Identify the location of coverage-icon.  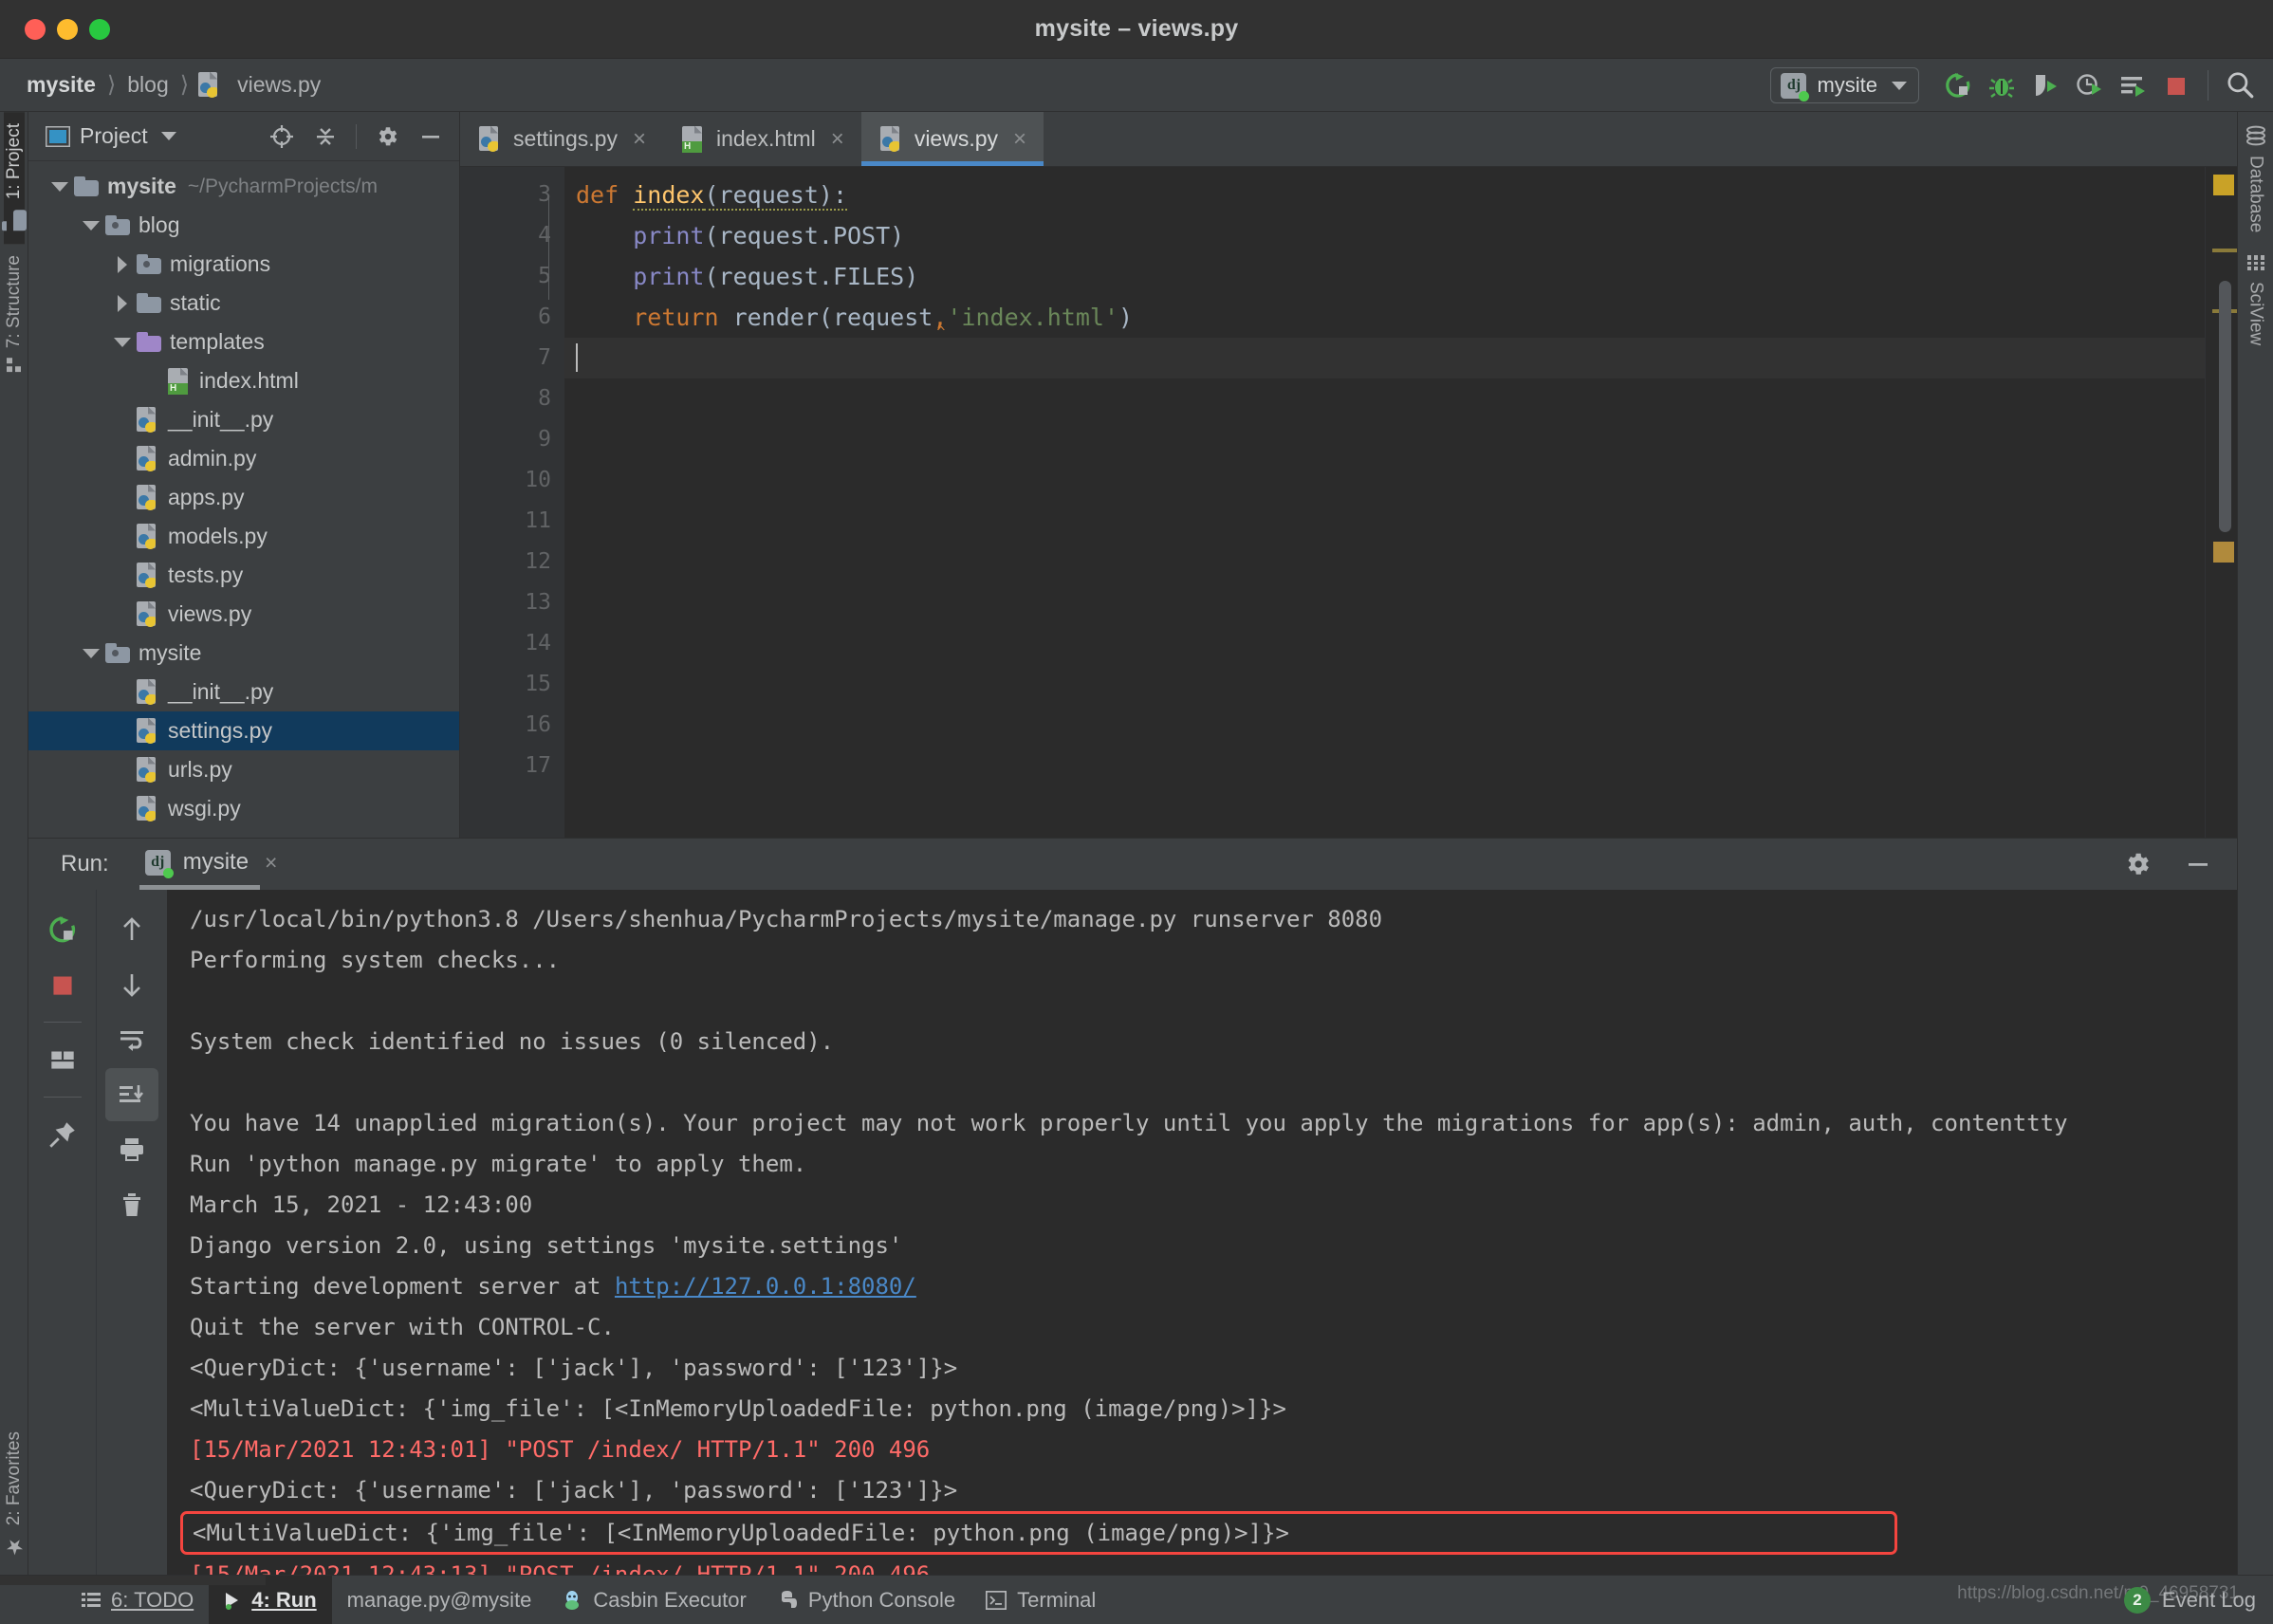
(2045, 86).